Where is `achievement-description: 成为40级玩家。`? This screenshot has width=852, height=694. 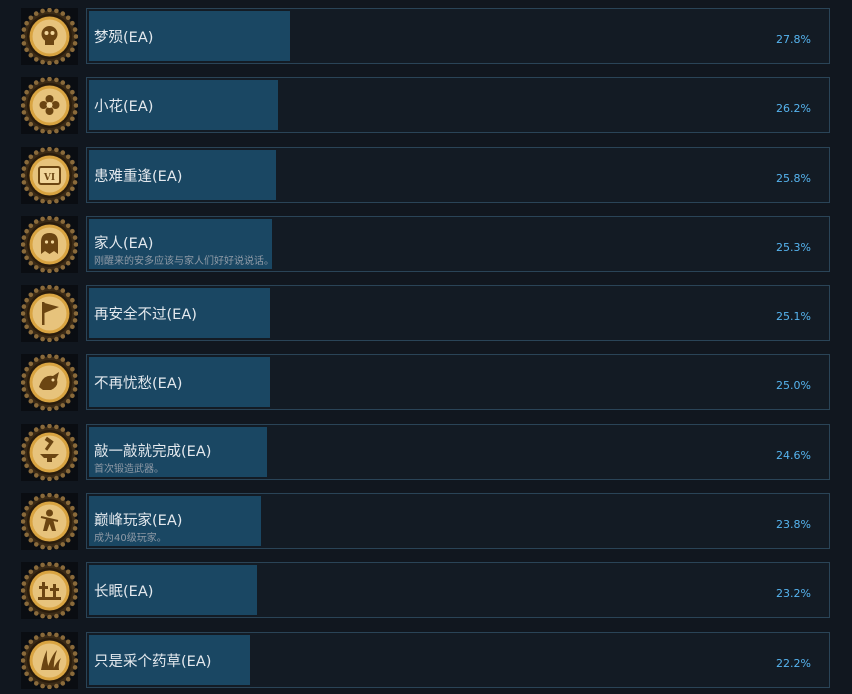 achievement-description: 成为40级玩家。 is located at coordinates (130, 538).